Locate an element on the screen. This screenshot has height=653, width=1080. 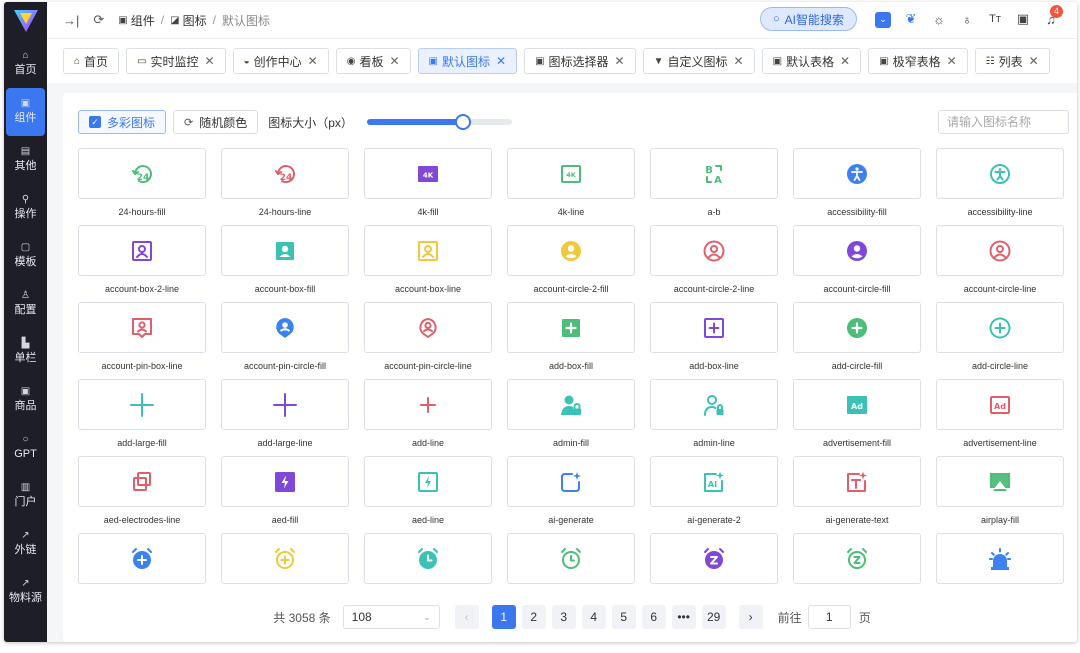
icon-card: accessibility-fill is located at coordinates (857, 186).